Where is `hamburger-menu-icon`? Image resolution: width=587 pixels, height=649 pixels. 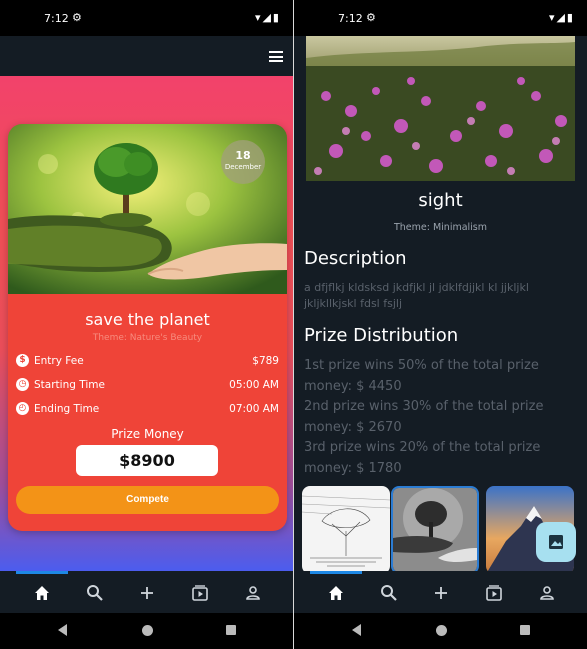 hamburger-menu-icon is located at coordinates (276, 56).